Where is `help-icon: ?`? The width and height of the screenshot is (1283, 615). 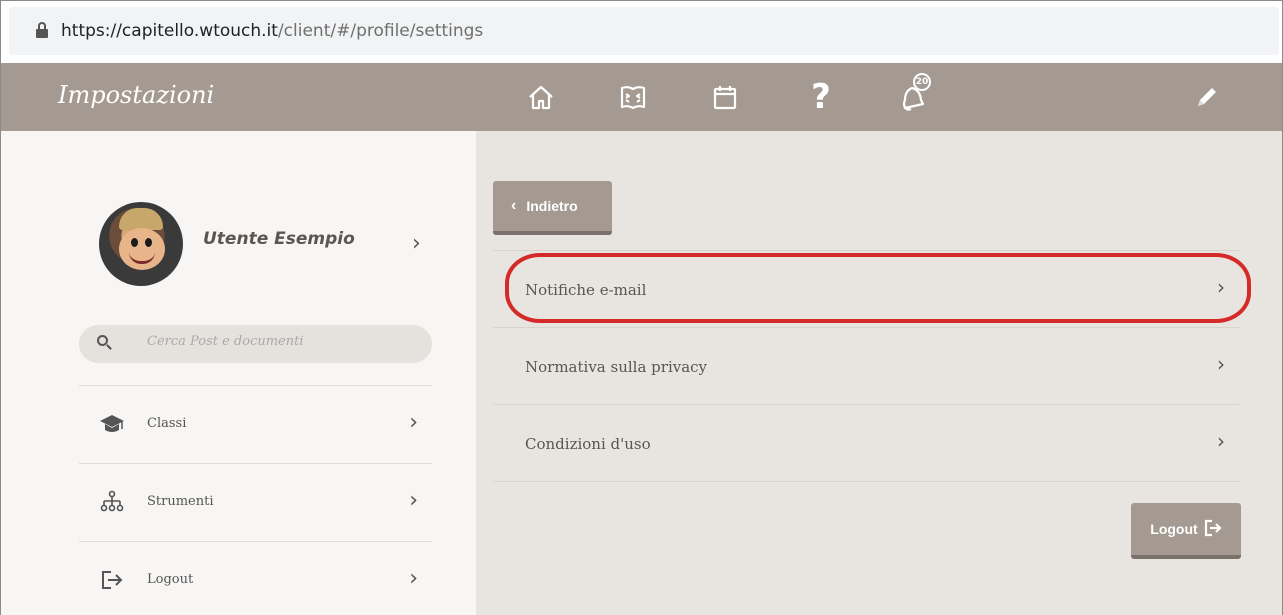
help-icon: ? is located at coordinates (821, 97).